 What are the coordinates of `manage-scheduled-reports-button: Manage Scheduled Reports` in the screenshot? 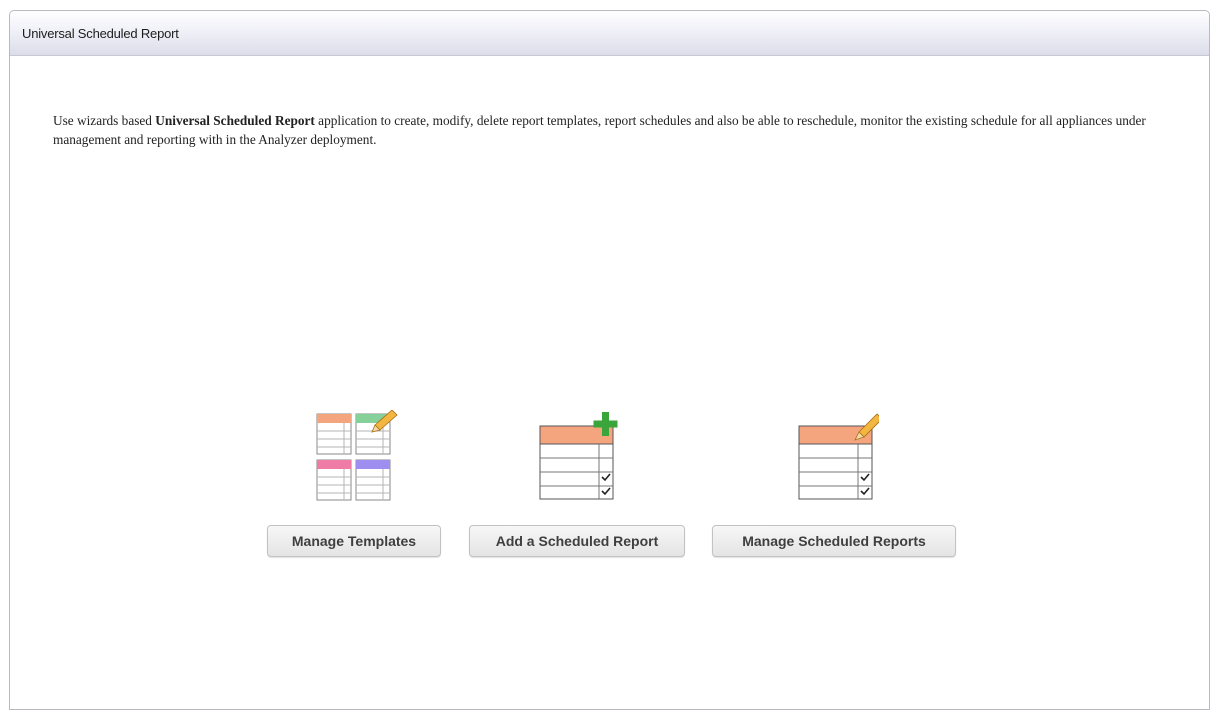 It's located at (834, 541).